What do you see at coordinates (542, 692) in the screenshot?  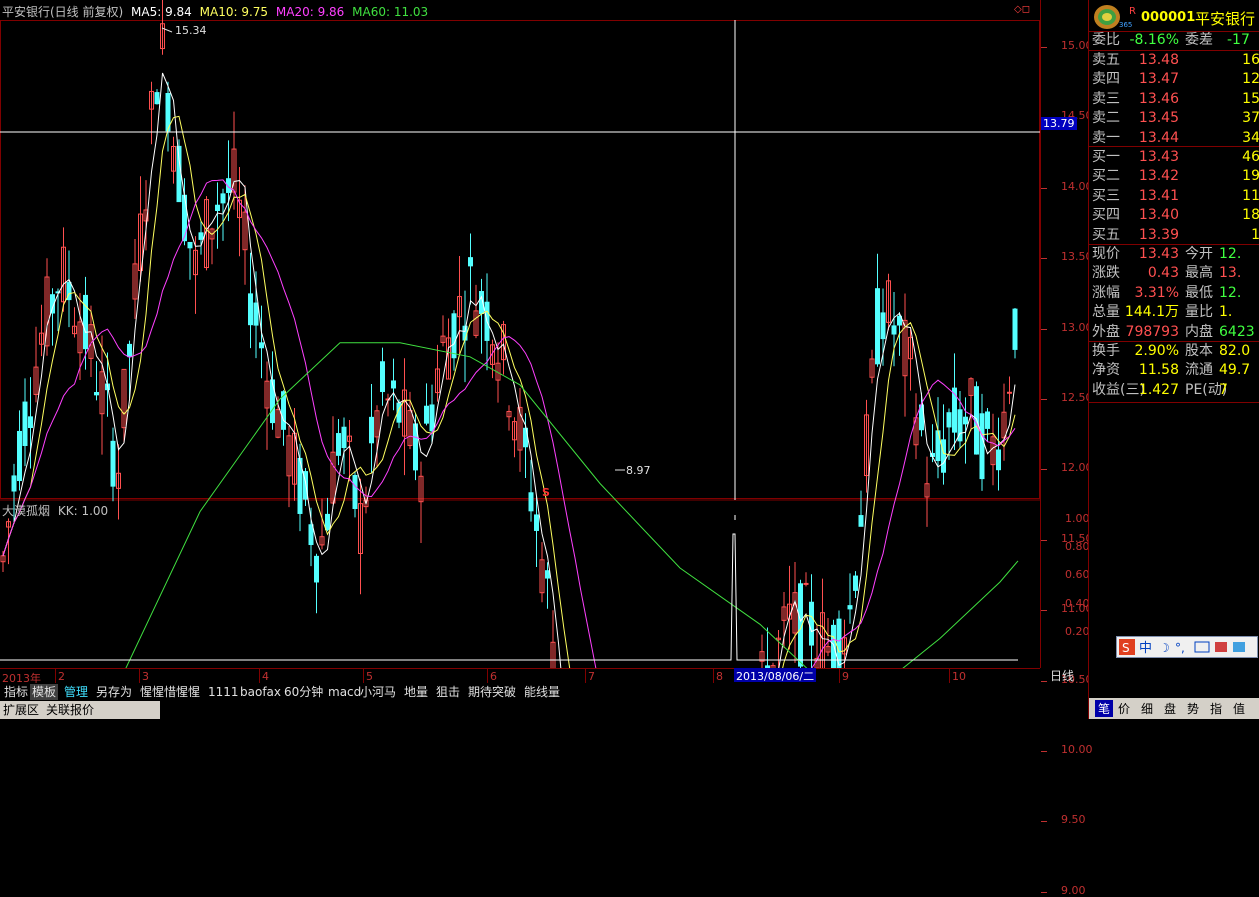 I see `indicator-tab: 能线量` at bounding box center [542, 692].